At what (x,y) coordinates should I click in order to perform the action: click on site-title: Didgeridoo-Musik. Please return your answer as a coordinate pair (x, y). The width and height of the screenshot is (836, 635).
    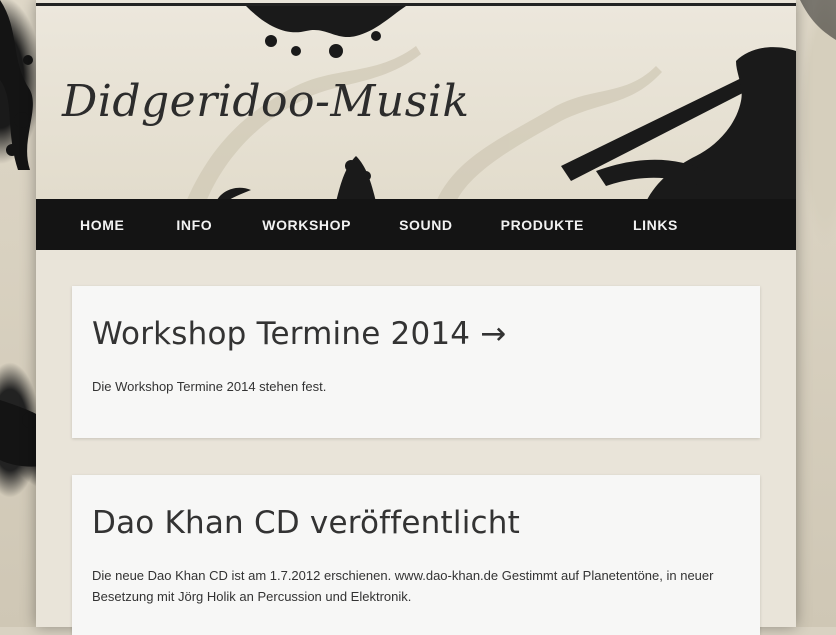
    Looking at the image, I should click on (266, 101).